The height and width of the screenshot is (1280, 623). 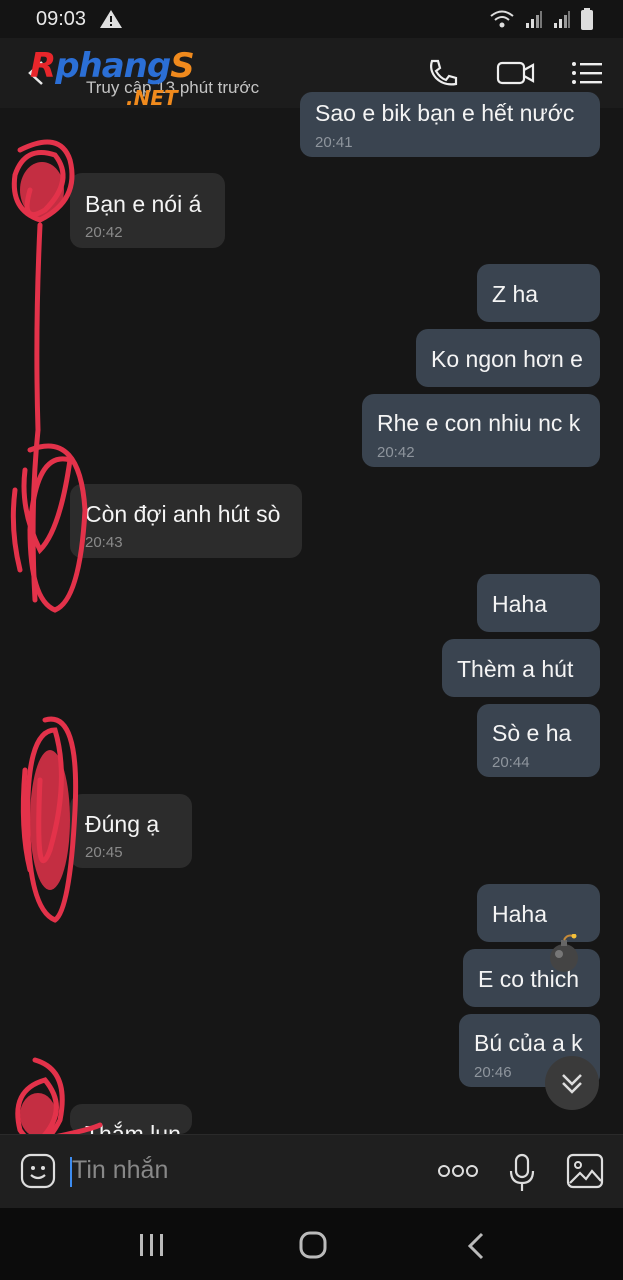 What do you see at coordinates (112, 66) in the screenshot?
I see `watermark-logo: RphangS` at bounding box center [112, 66].